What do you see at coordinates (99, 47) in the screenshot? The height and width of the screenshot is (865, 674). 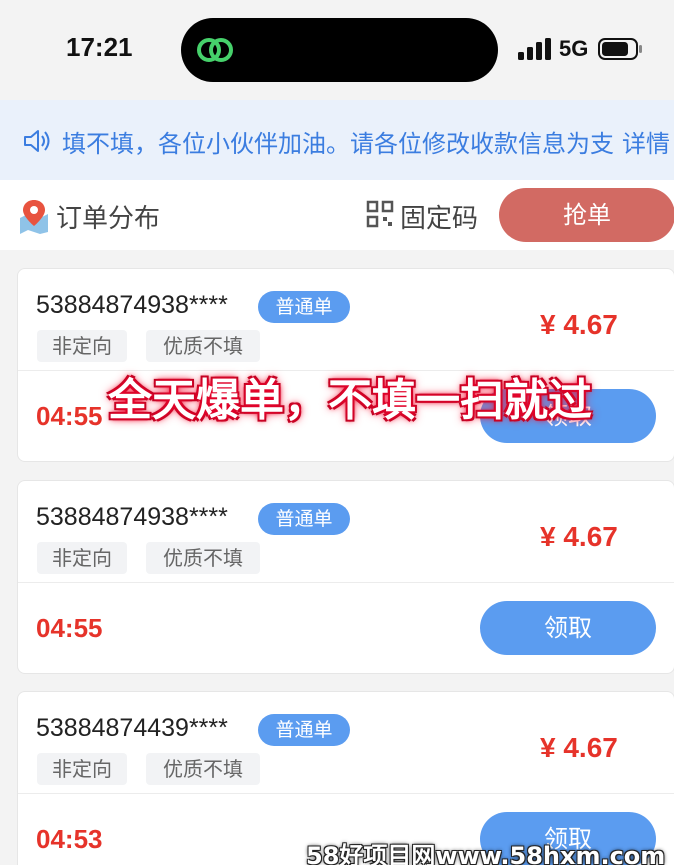 I see `status-time: 17:21` at bounding box center [99, 47].